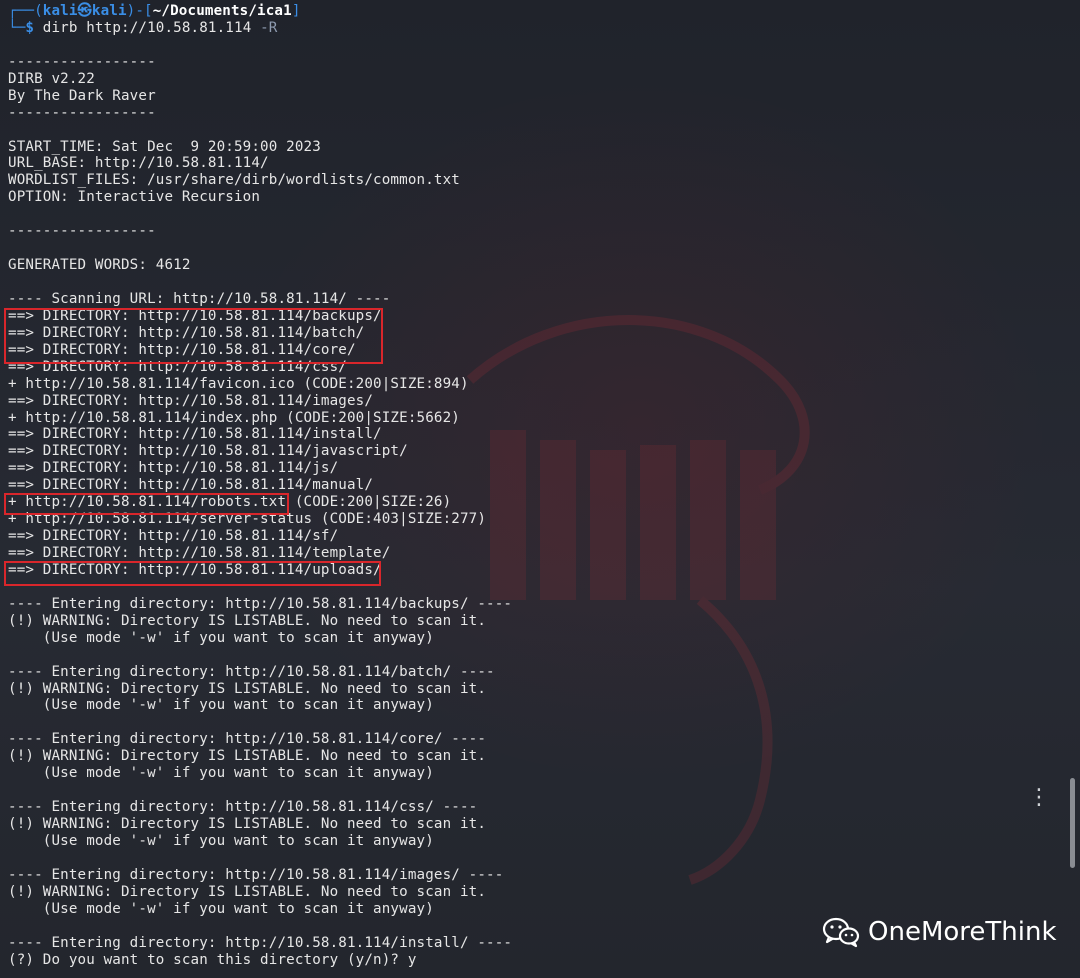 The height and width of the screenshot is (978, 1080). I want to click on terminal-line: ==> DIRECTORY: http://10.58.81.114/js/, so click(173, 468).